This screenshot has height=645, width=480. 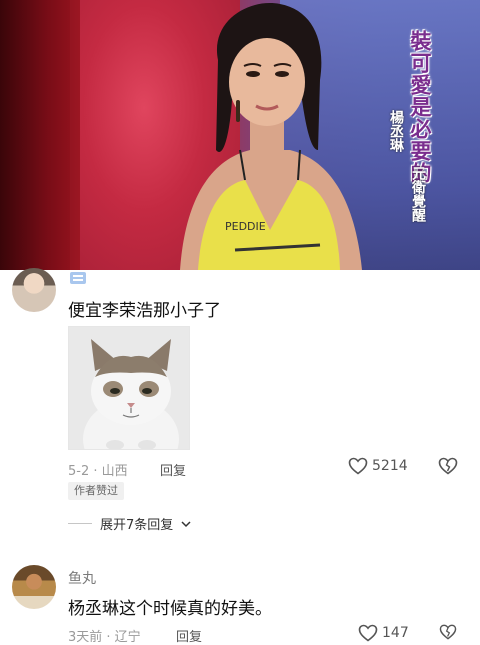 What do you see at coordinates (144, 311) in the screenshot?
I see `comment-text: 便宜李荣浩那小子了` at bounding box center [144, 311].